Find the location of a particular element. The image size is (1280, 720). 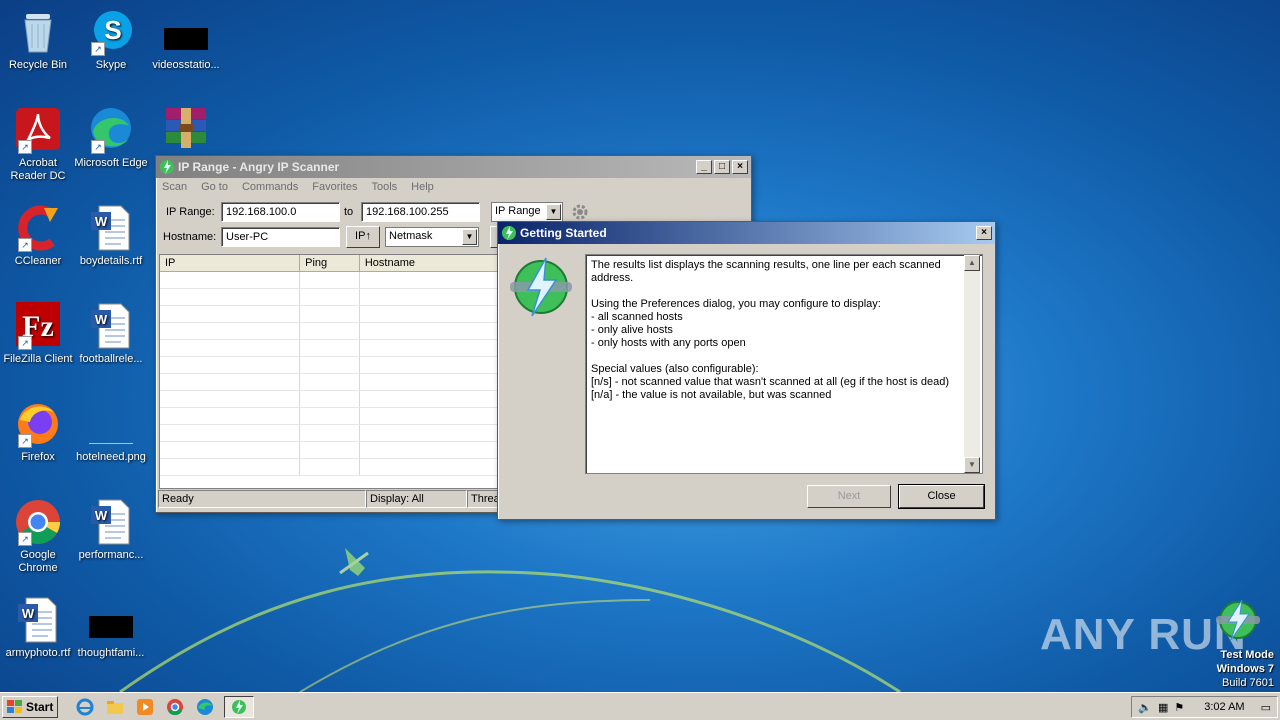

dialog-titlebar: Getting Started × is located at coordinates (746, 233).